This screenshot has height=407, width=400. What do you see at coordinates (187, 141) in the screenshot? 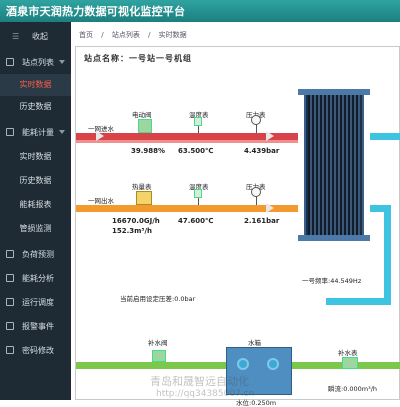
I see `supply-pipe-highlight` at bounding box center [187, 141].